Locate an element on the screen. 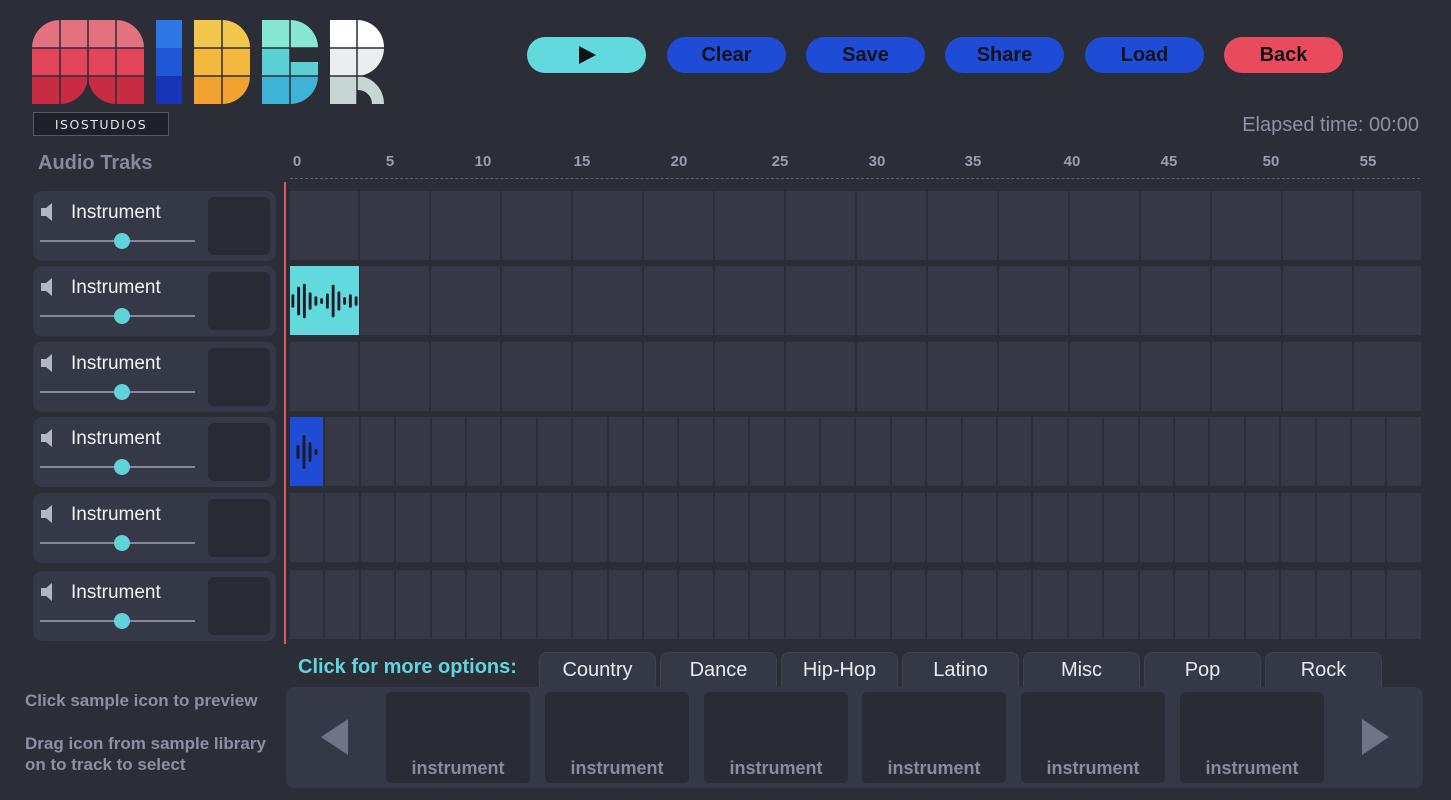  prev-arrow-icon is located at coordinates (334, 737).